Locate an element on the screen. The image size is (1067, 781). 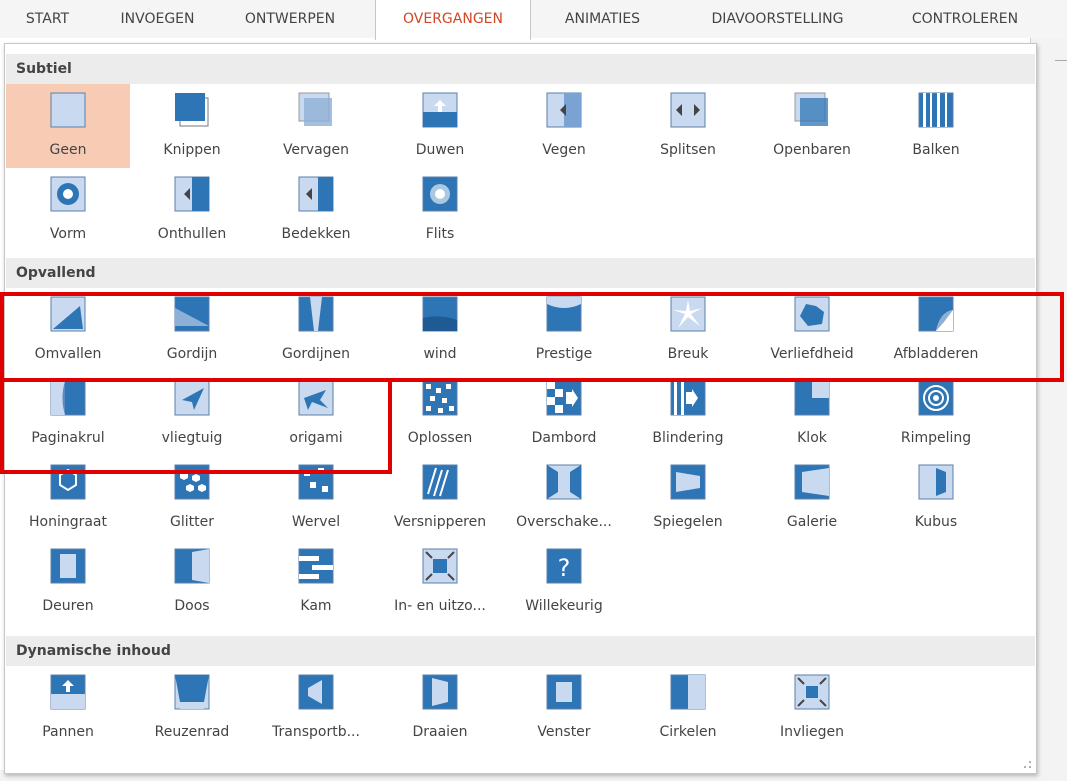
transition-label: Oplossen is located at coordinates (440, 438).